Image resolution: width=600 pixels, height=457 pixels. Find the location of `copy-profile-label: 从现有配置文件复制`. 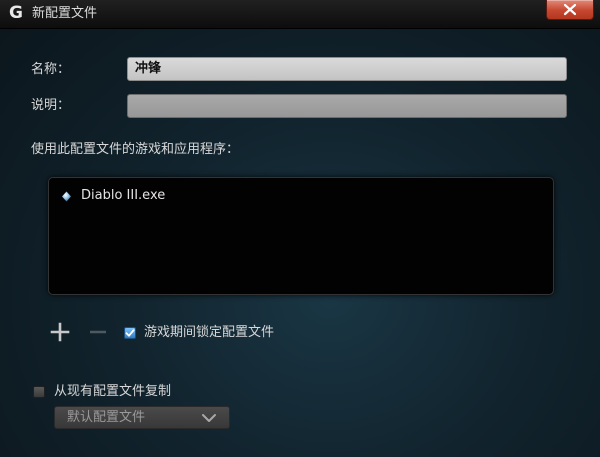

copy-profile-label: 从现有配置文件复制 is located at coordinates (112, 392).